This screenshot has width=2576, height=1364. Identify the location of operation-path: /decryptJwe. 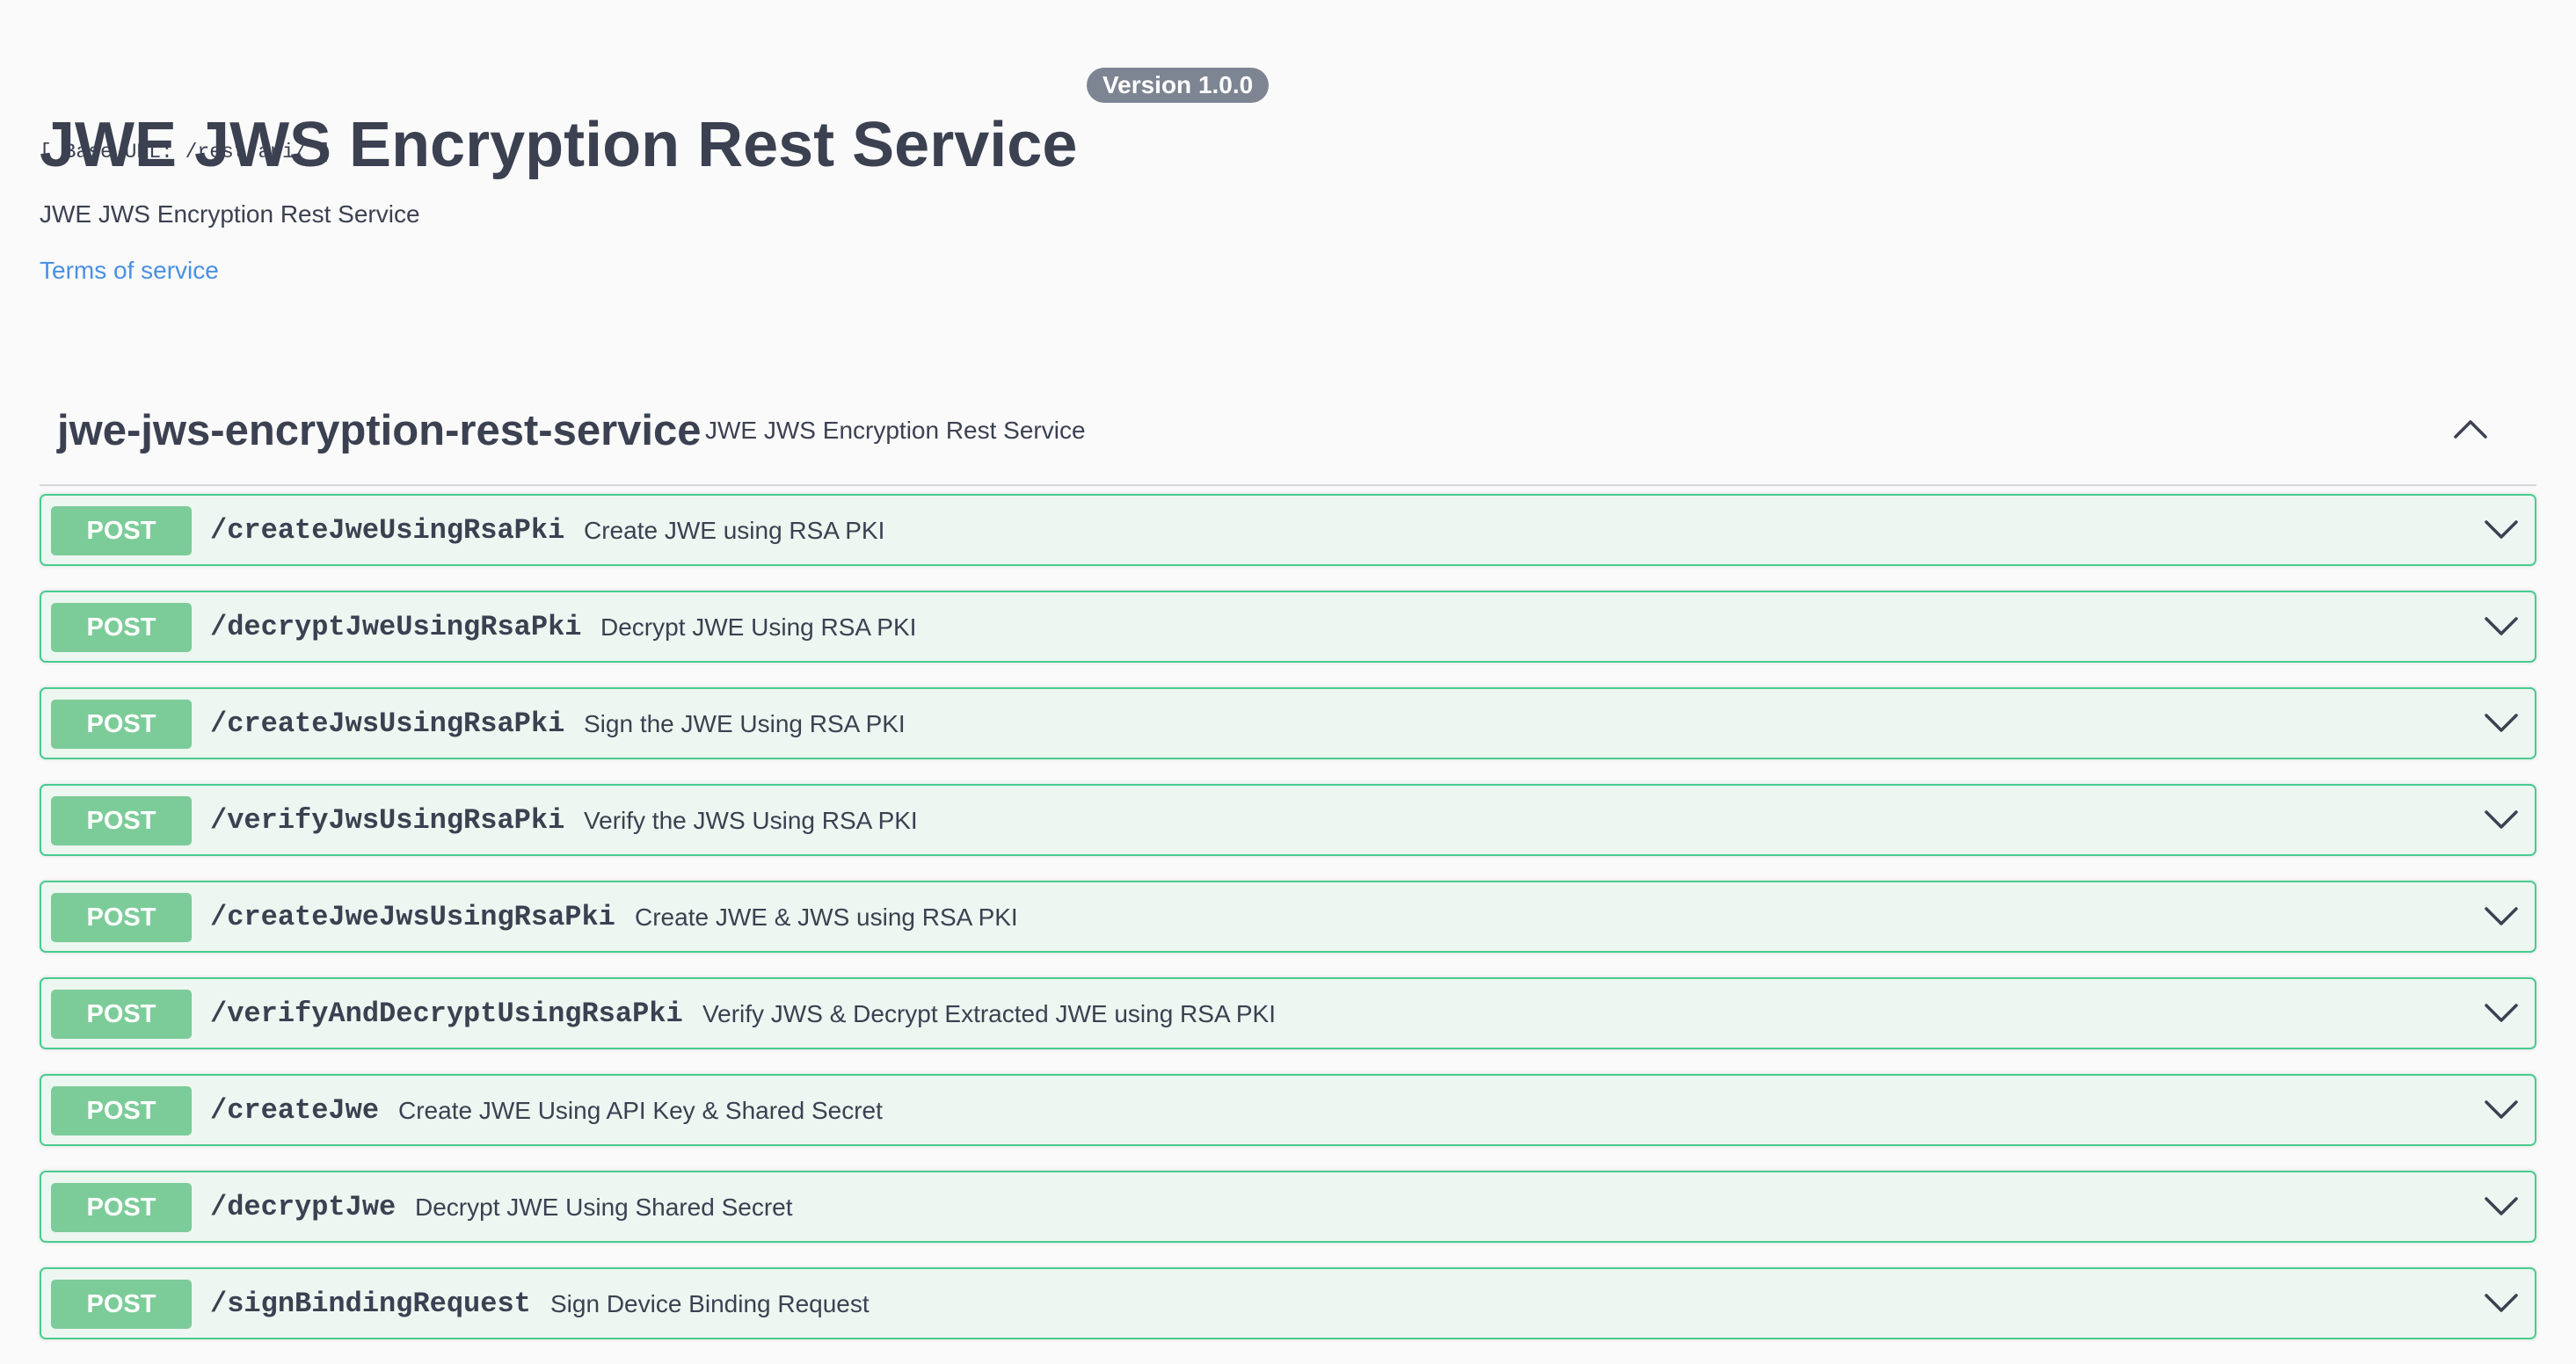
(303, 1207).